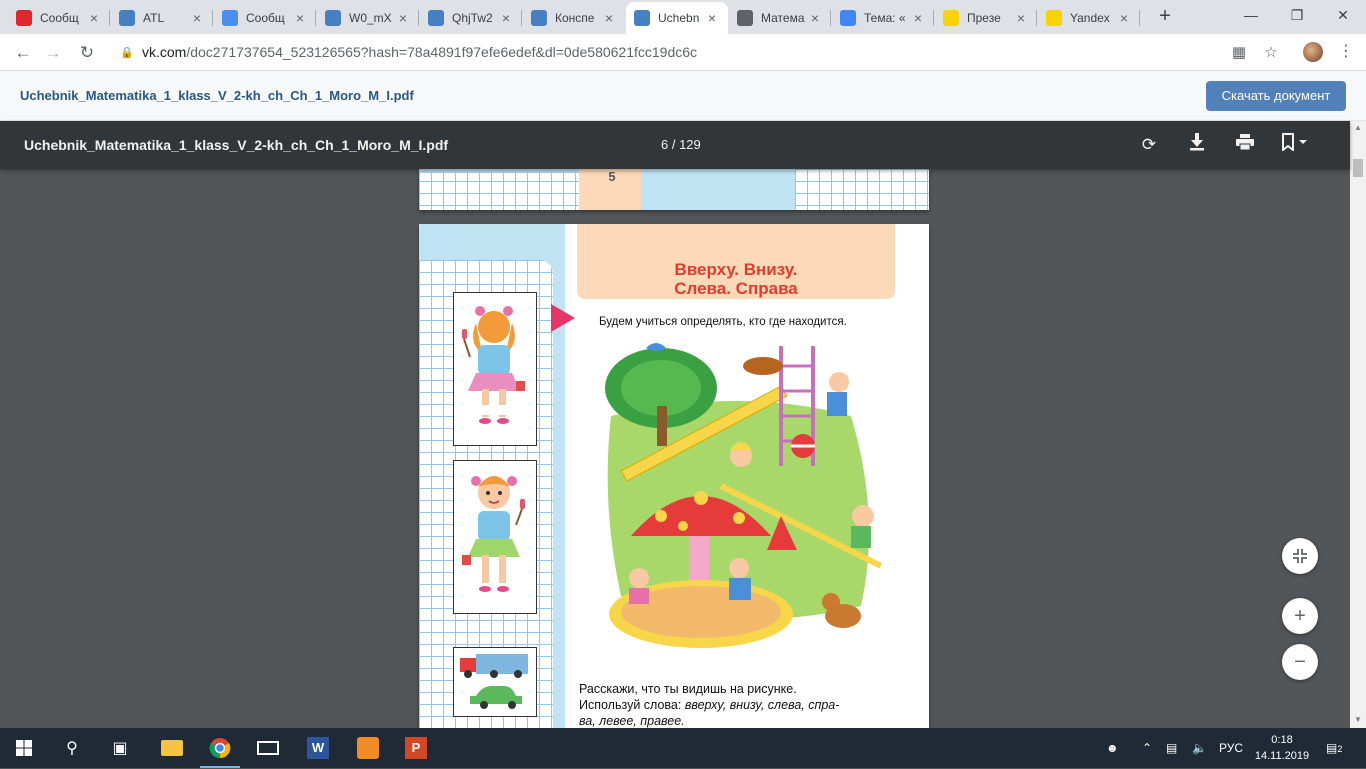 This screenshot has width=1366, height=769. Describe the element at coordinates (632, 721) in the screenshot. I see `task-line3: ва, левее, правее.` at that location.